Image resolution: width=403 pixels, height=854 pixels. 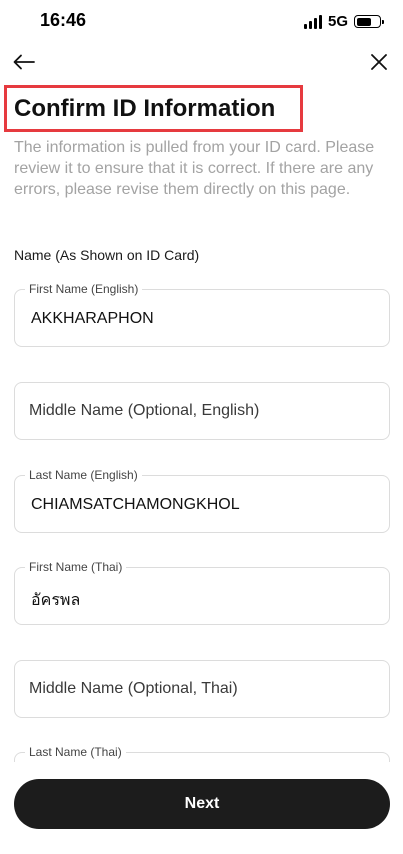 I want to click on field-label: First Name (English), so click(x=84, y=289).